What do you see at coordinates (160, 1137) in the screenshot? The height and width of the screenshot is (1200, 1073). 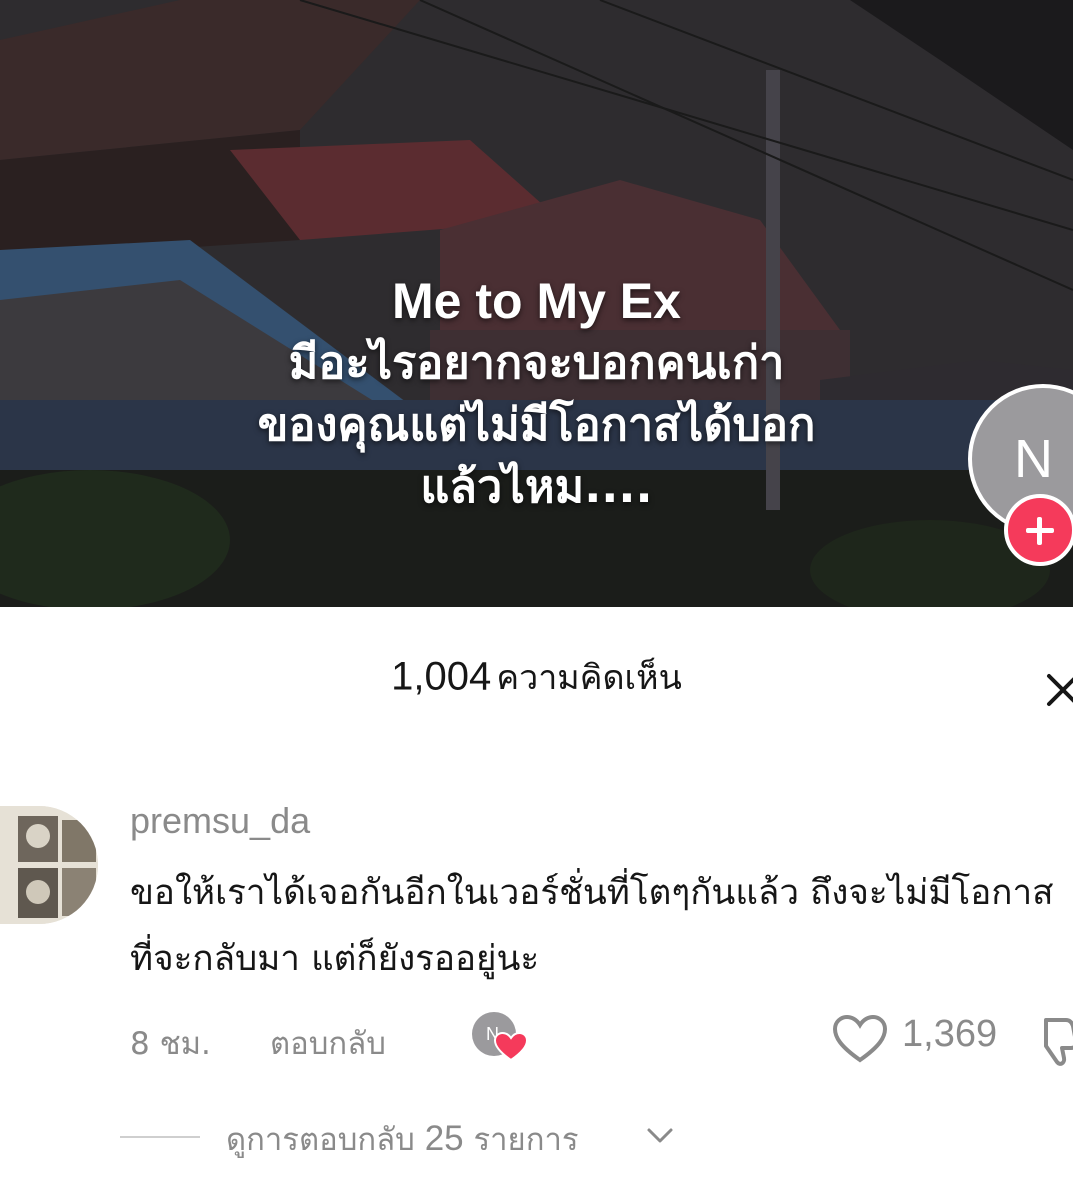 I see `replies-divider` at bounding box center [160, 1137].